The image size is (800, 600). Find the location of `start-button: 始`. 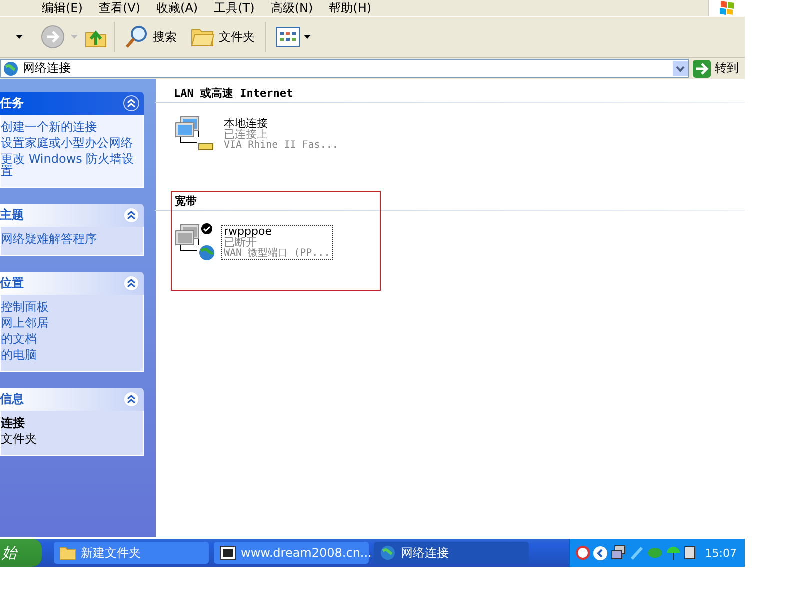

start-button: 始 is located at coordinates (21, 553).